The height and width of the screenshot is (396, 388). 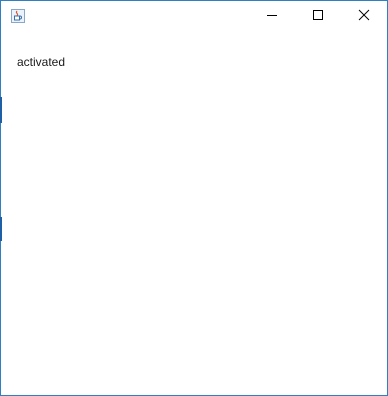 I want to click on maximize-button, so click(x=318, y=16).